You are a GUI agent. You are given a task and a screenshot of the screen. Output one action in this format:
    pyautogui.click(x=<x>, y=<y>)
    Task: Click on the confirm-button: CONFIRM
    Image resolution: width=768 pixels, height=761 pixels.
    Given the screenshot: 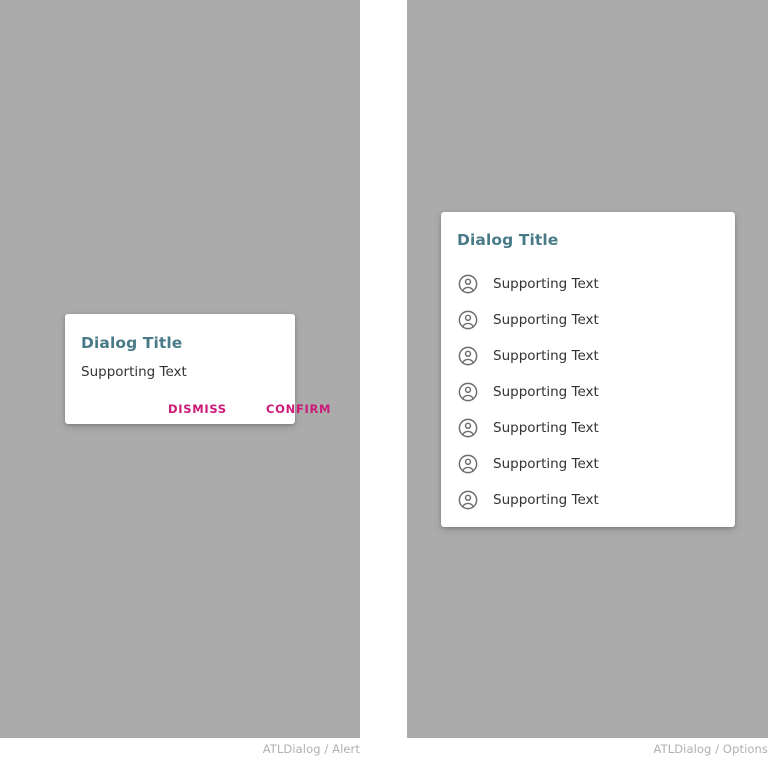 What is the action you would take?
    pyautogui.click(x=298, y=409)
    